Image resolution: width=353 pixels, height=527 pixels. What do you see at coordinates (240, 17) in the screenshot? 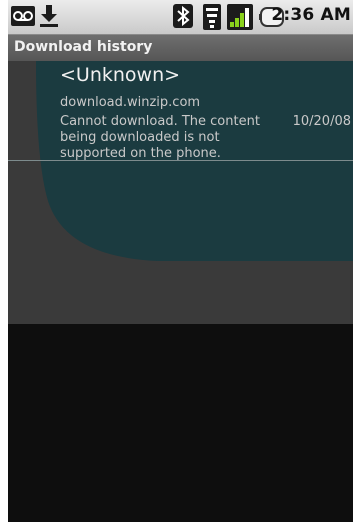
I see `signal-icon` at bounding box center [240, 17].